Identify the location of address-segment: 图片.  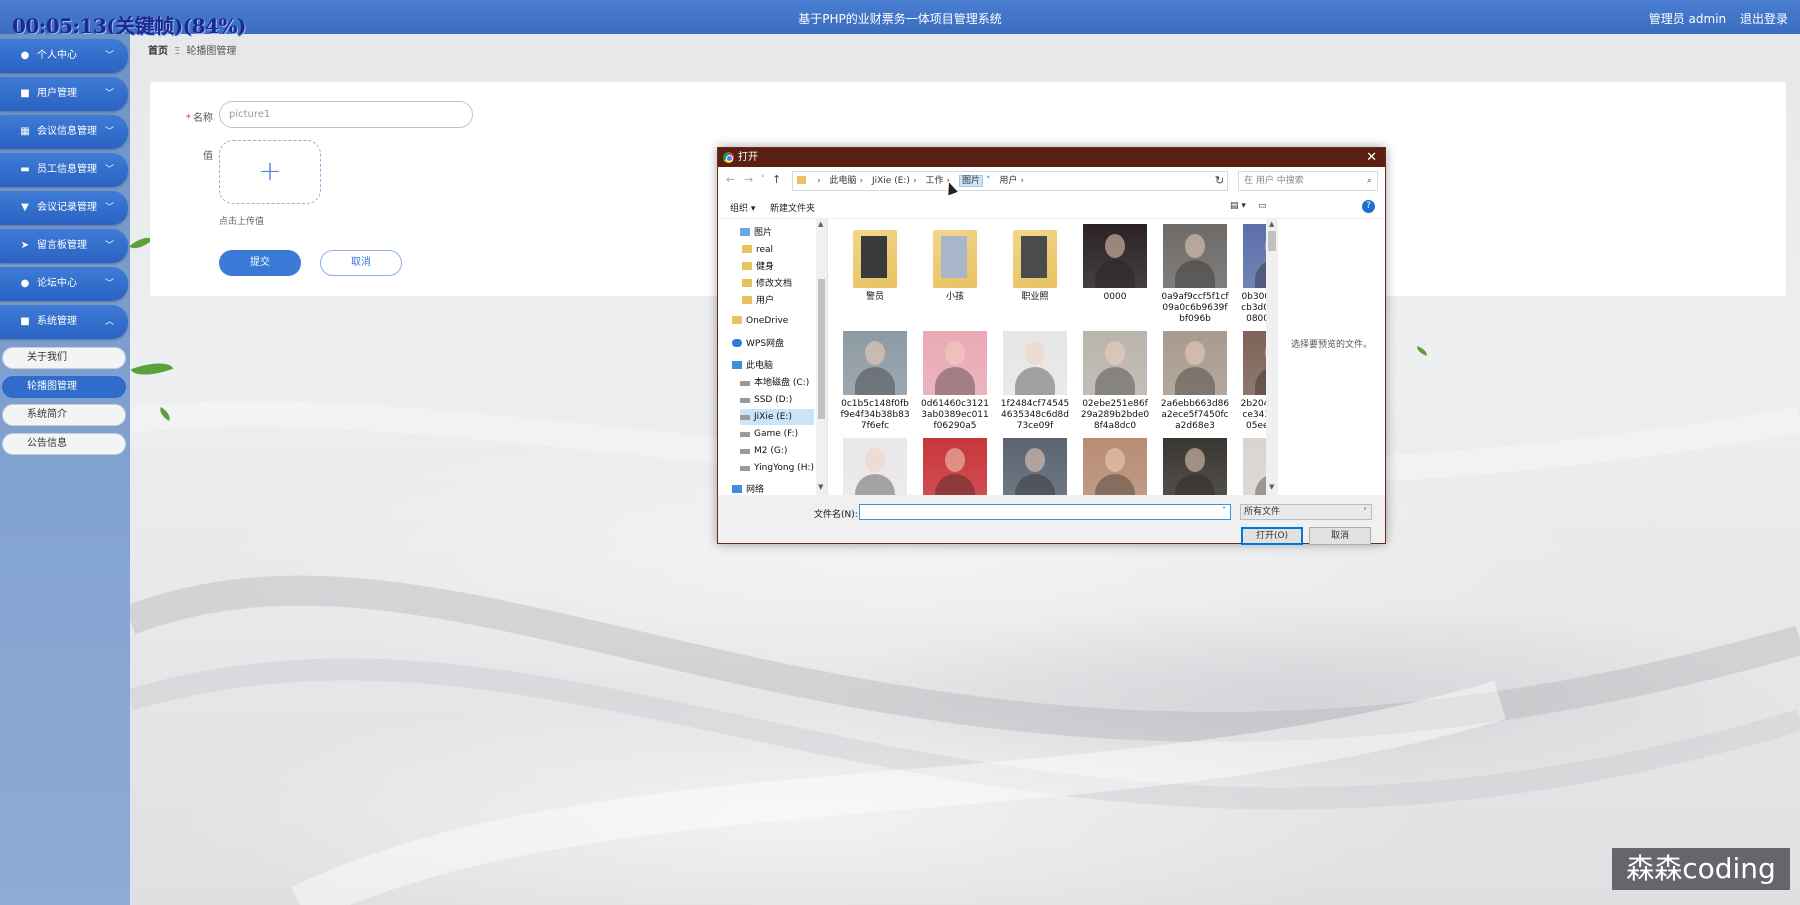
(970, 181).